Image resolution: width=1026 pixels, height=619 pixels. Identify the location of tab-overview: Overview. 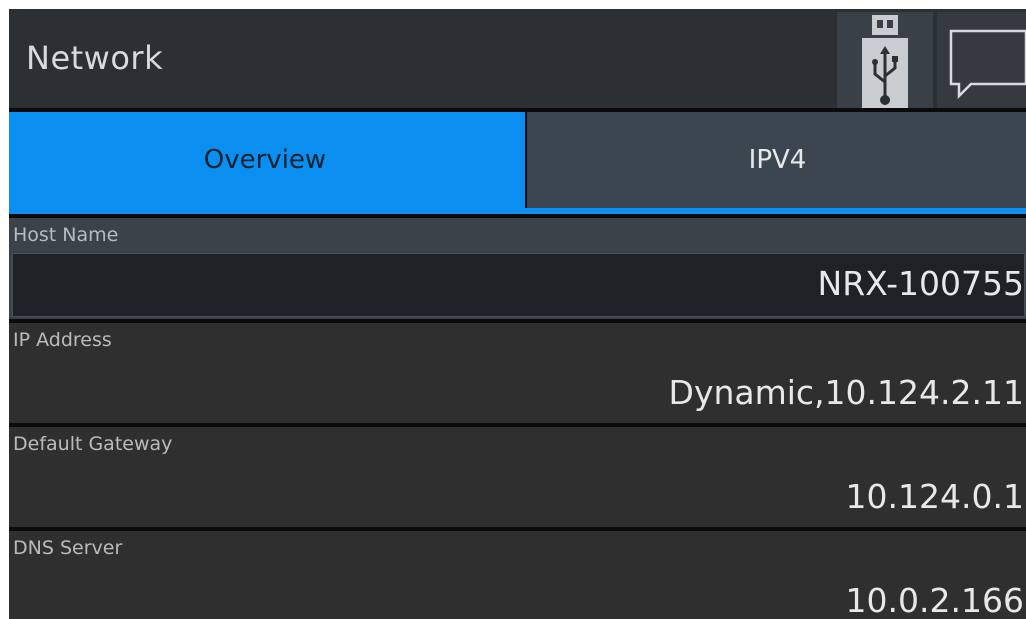
(265, 160).